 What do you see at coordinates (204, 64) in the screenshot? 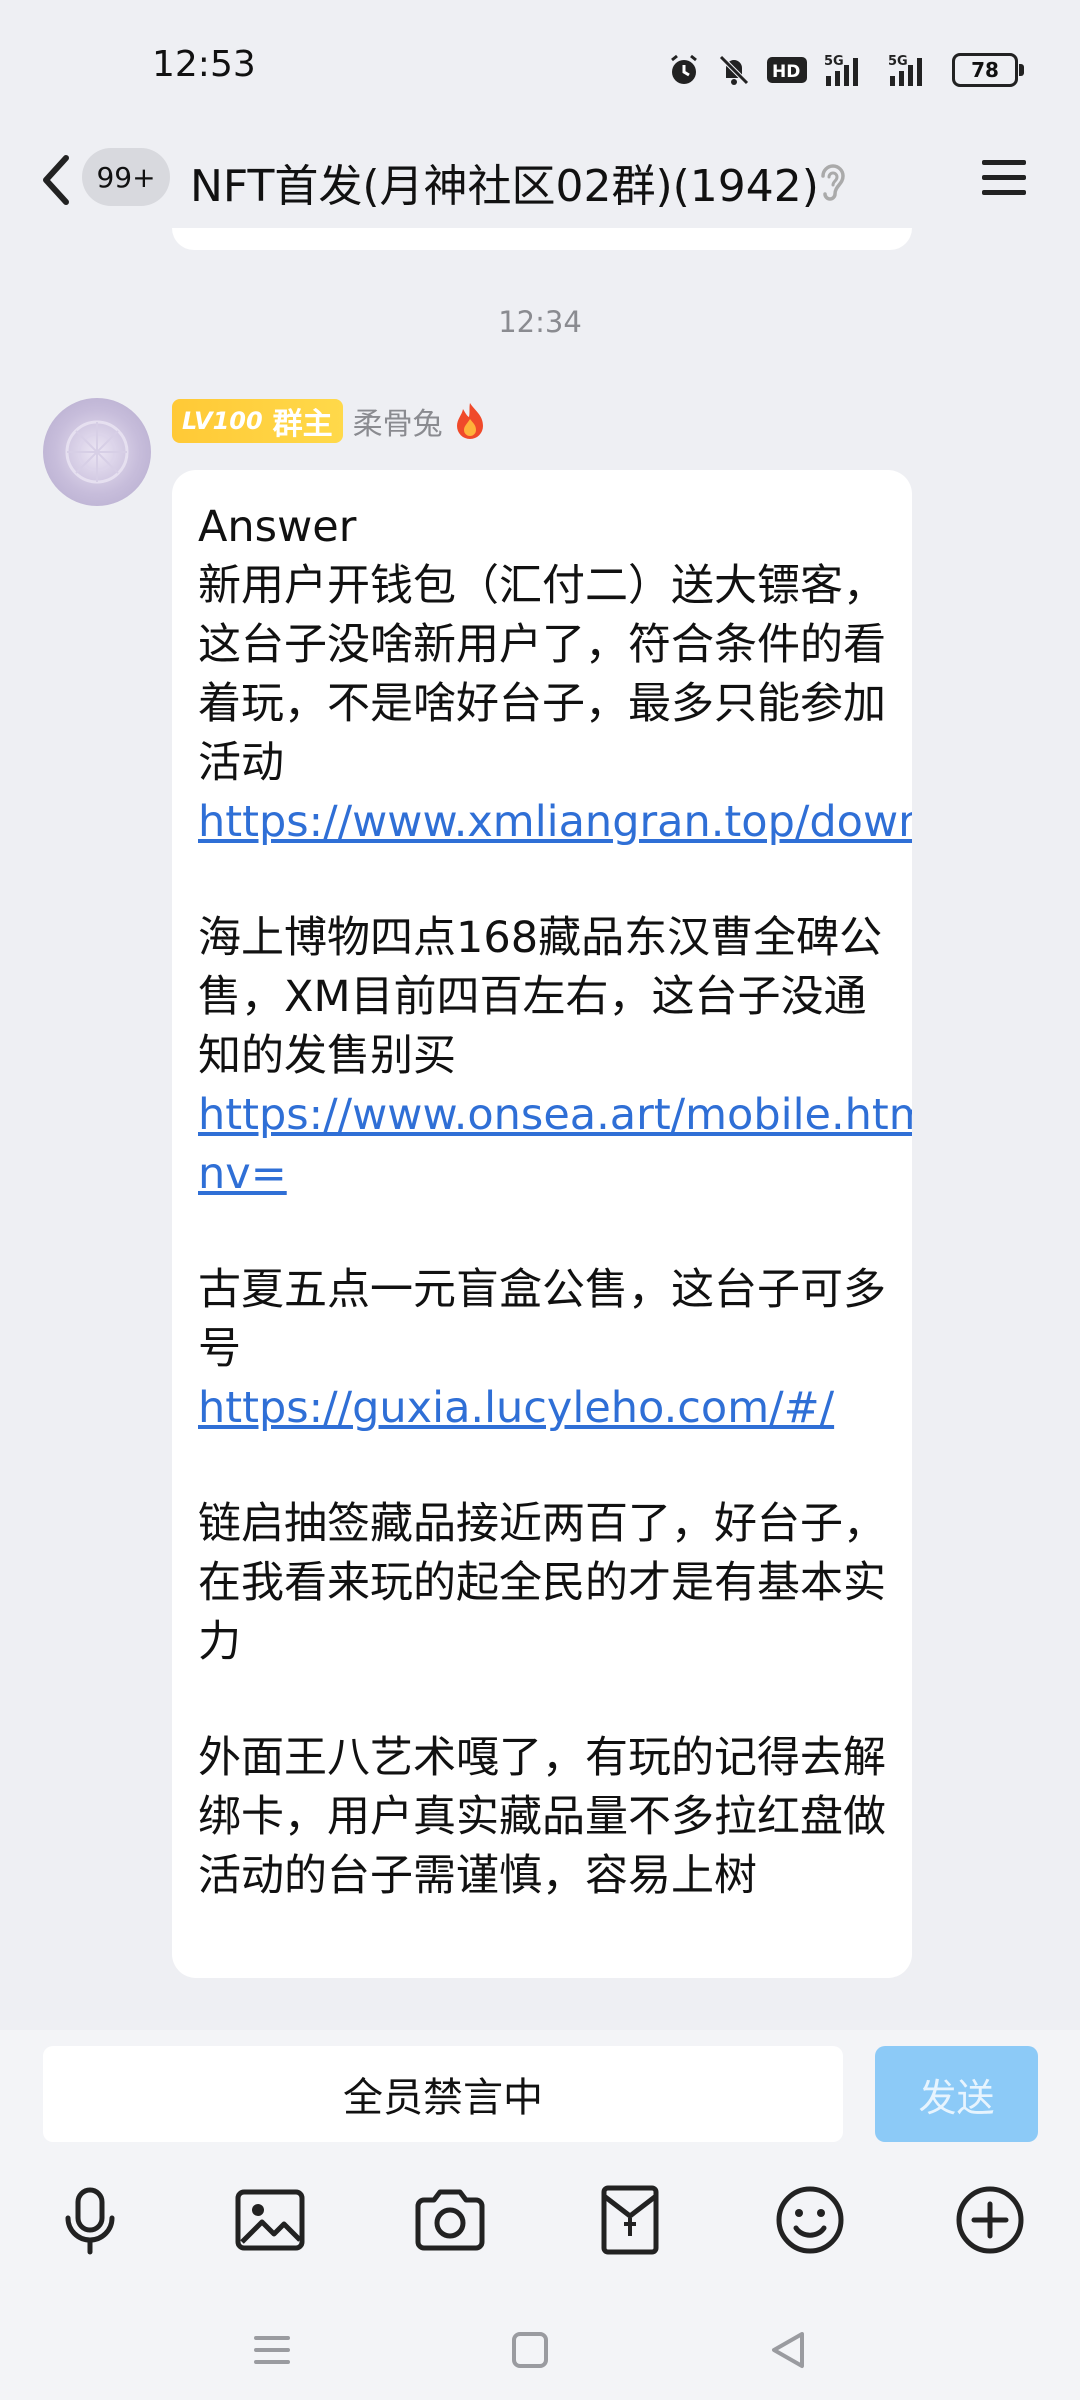
I see `status-time: 12:53` at bounding box center [204, 64].